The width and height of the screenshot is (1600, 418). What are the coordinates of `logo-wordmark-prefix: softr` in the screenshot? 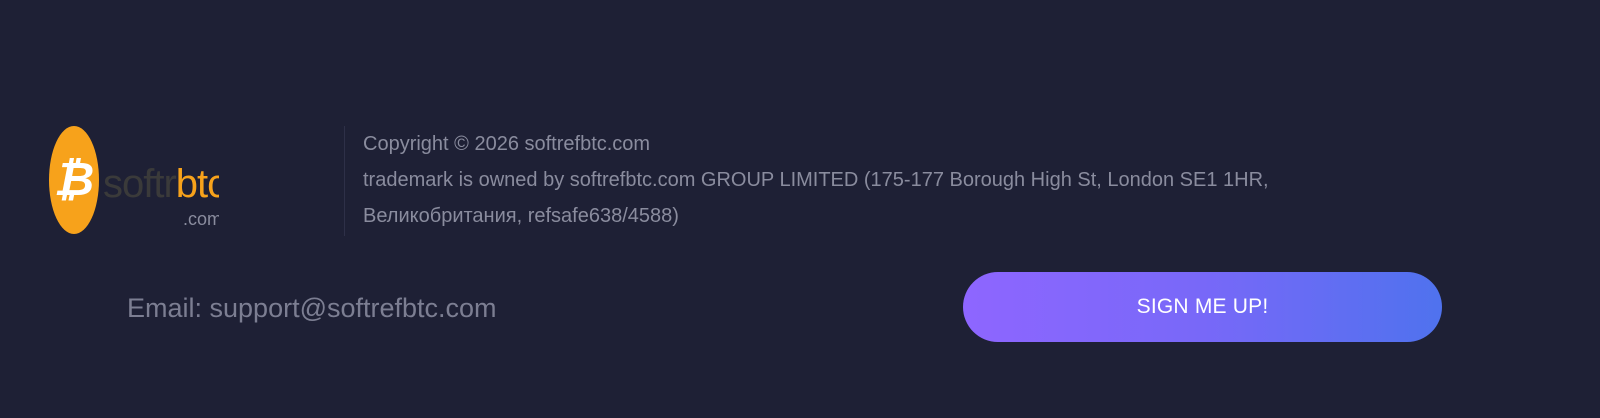 It's located at (139, 184).